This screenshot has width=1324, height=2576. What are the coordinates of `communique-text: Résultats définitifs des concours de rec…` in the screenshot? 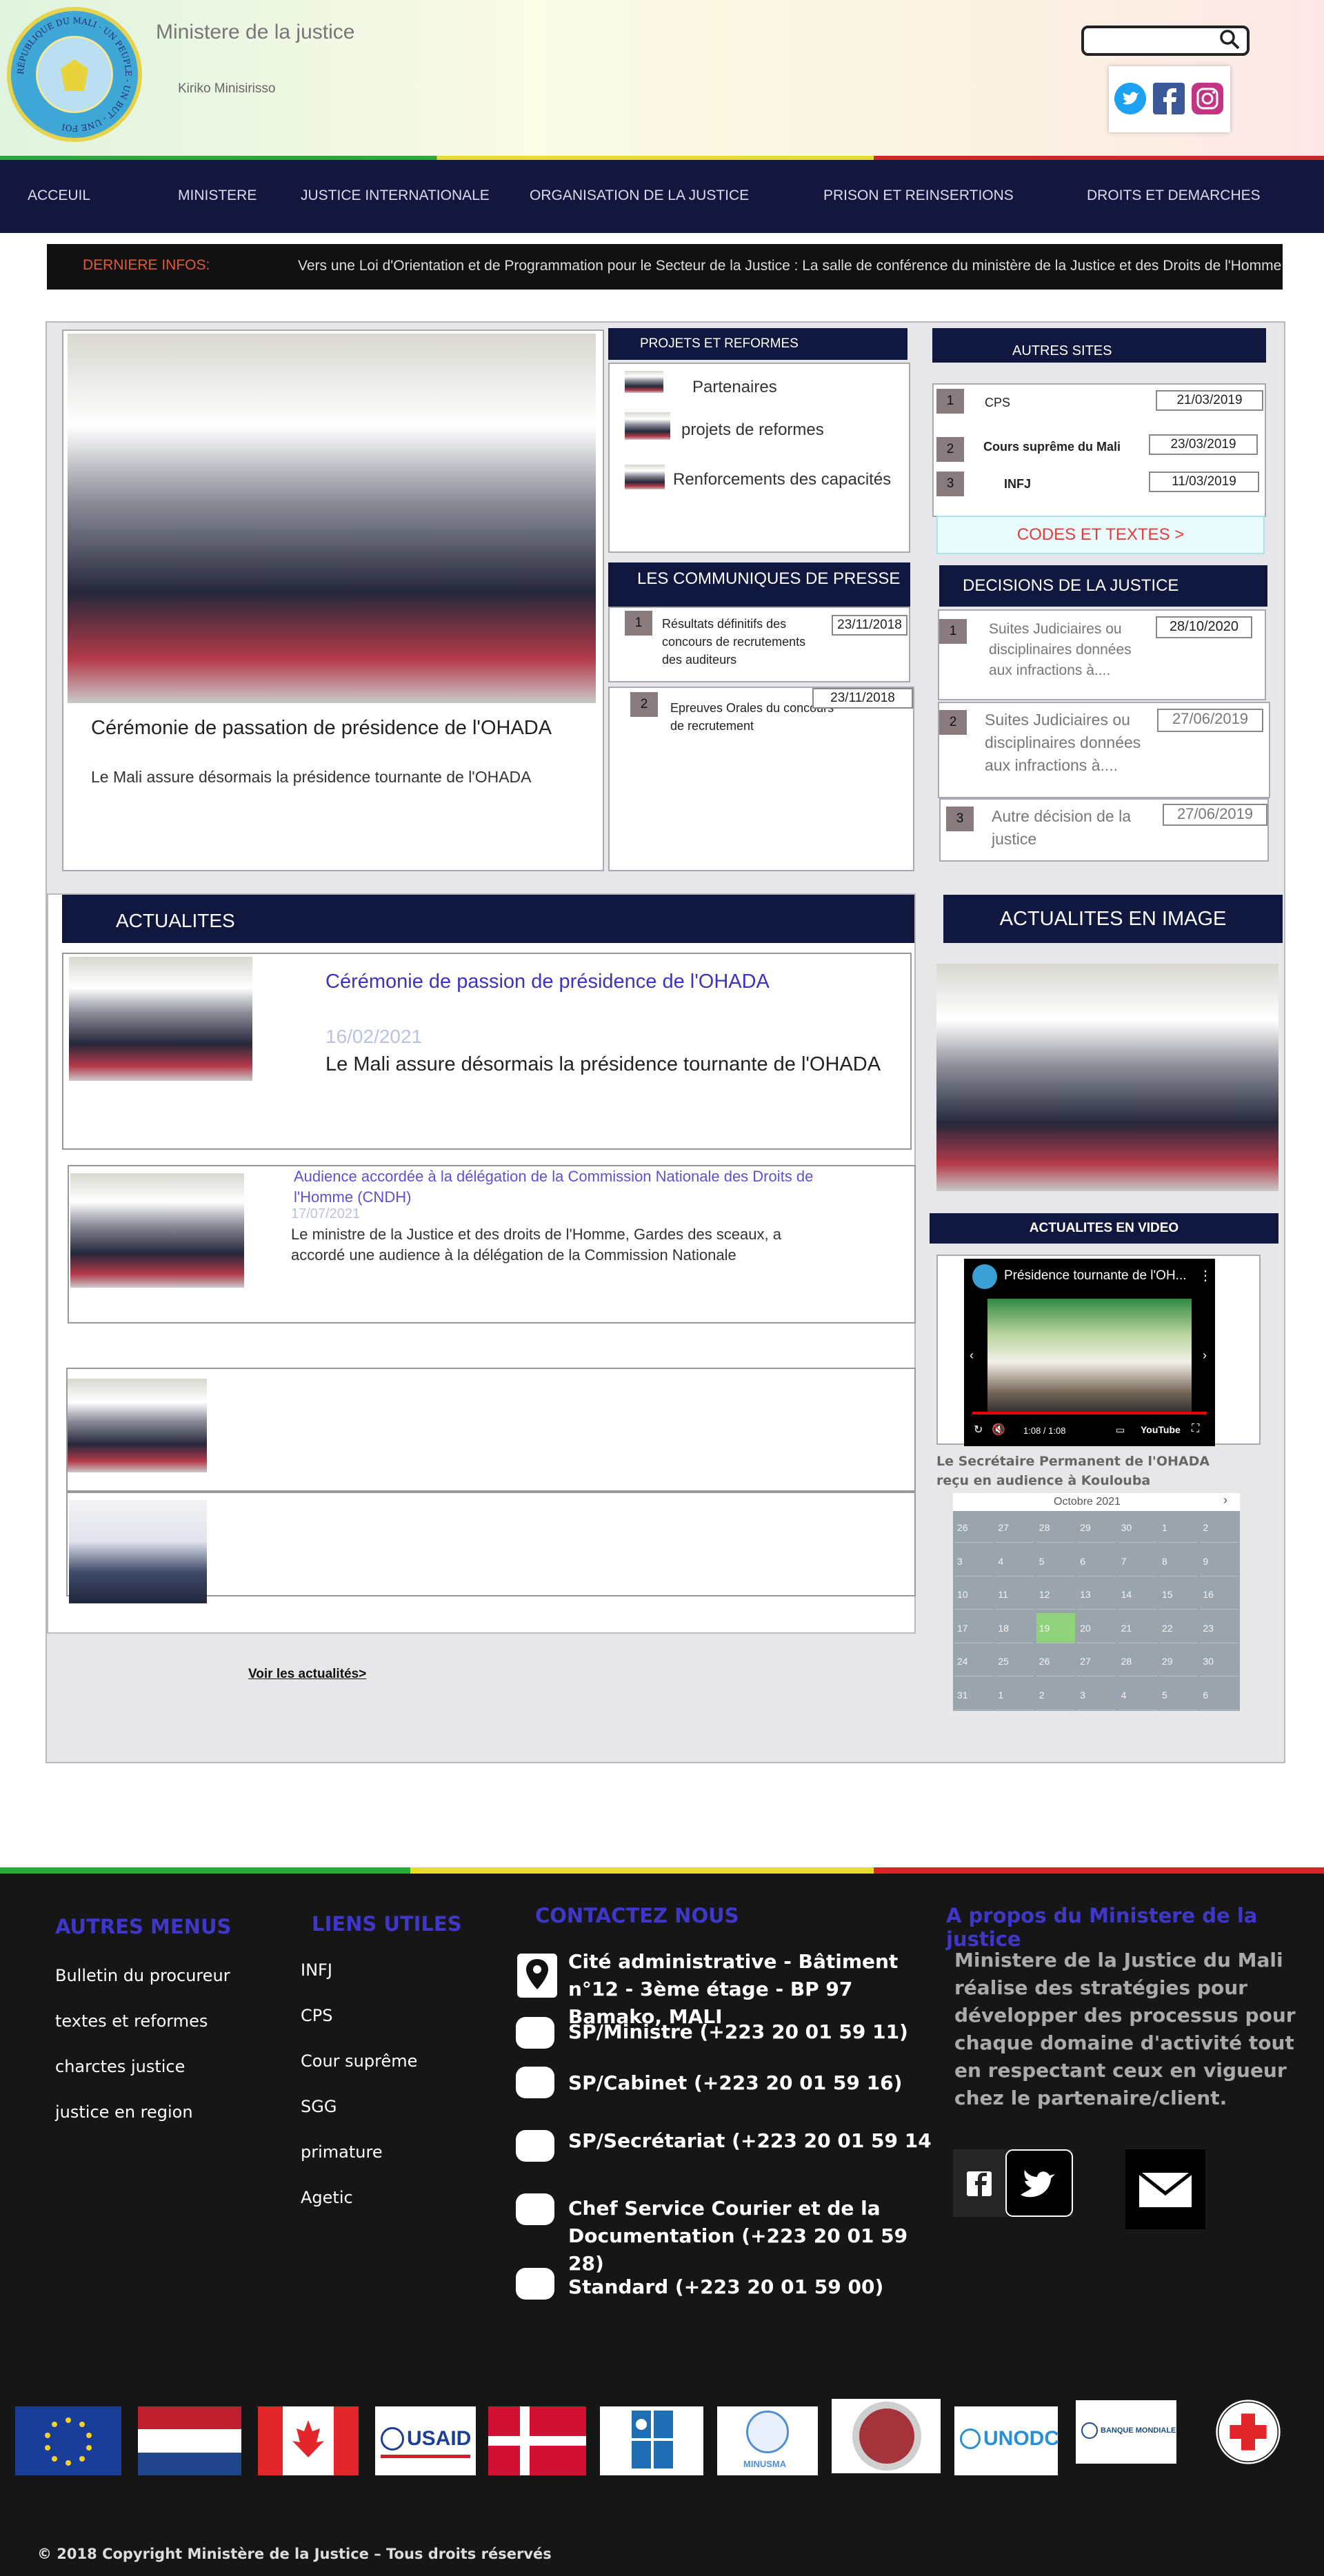 It's located at (745, 642).